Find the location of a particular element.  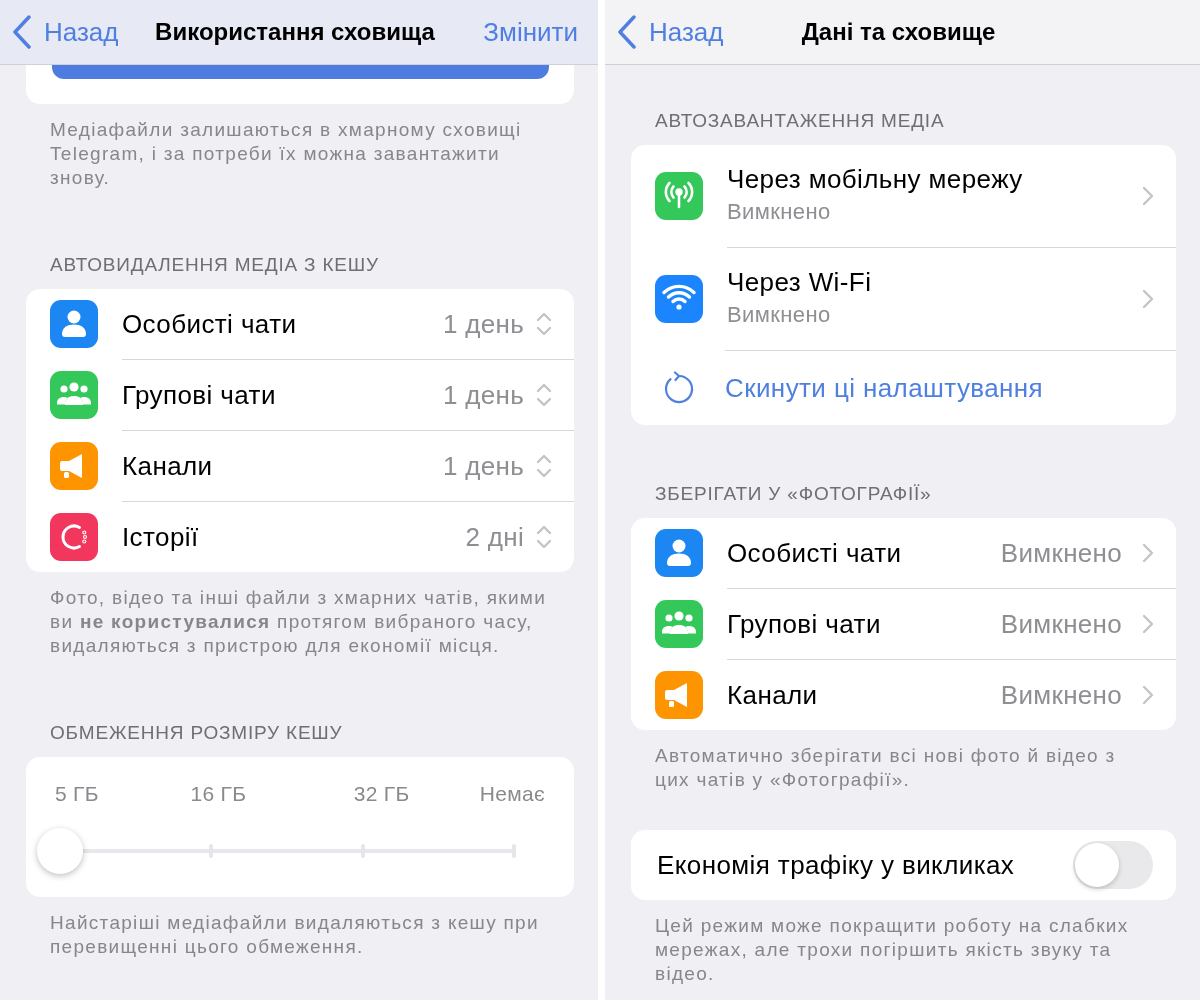

footnote-text: Медіафайли залишаються в хмарному сховищі Telegram, і за потреби їх можна завантажити знову. is located at coordinates (286, 154).